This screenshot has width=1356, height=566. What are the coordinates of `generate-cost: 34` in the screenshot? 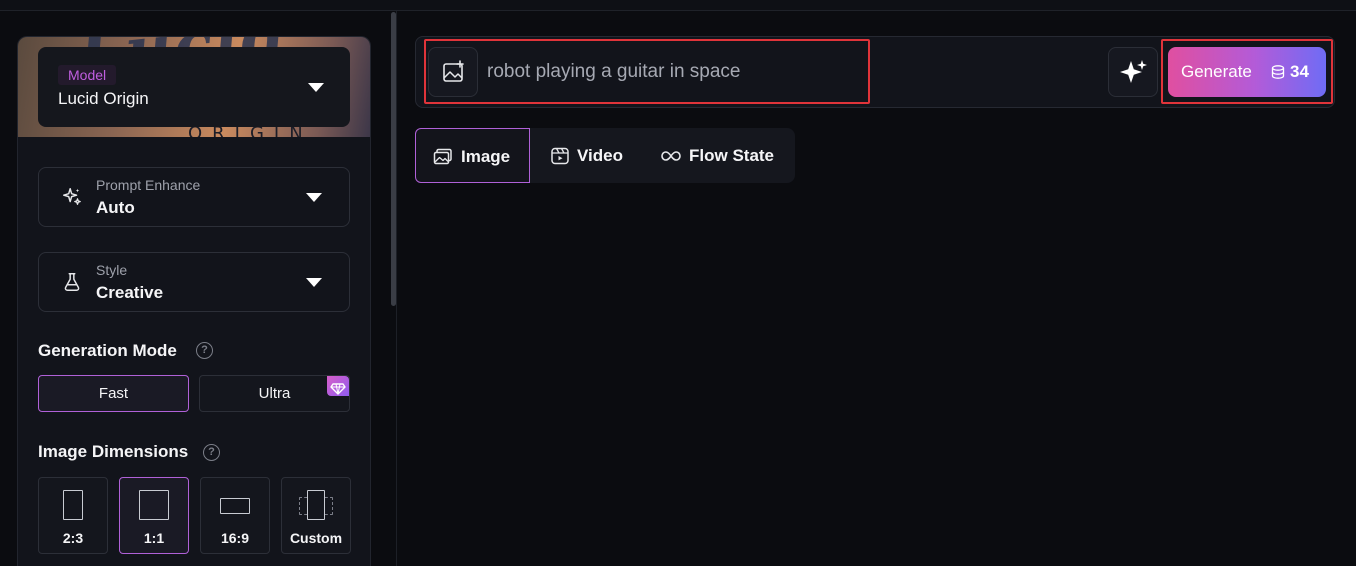 It's located at (1299, 71).